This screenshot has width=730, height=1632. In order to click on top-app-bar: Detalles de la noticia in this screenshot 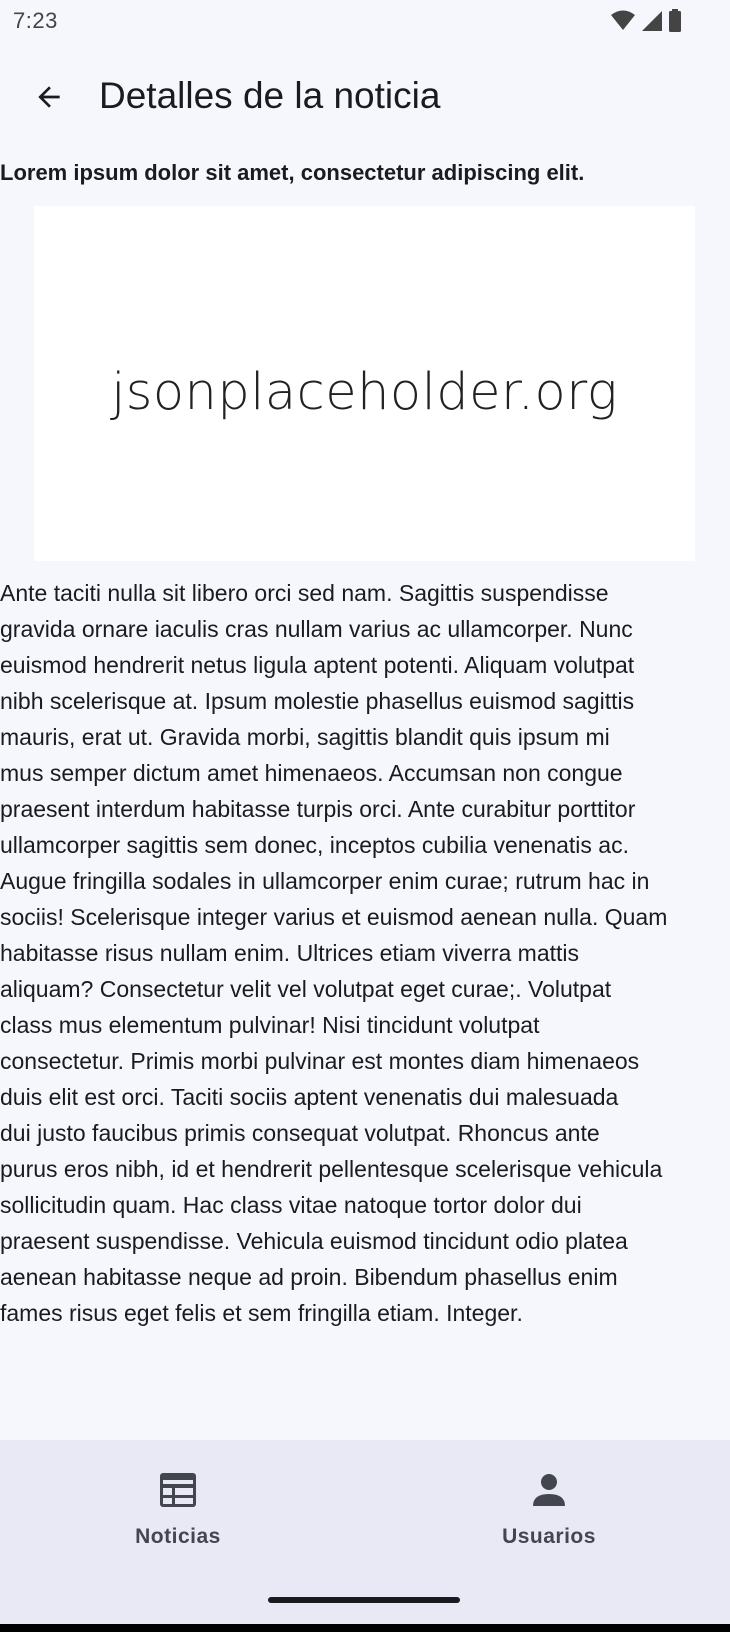, I will do `click(365, 99)`.